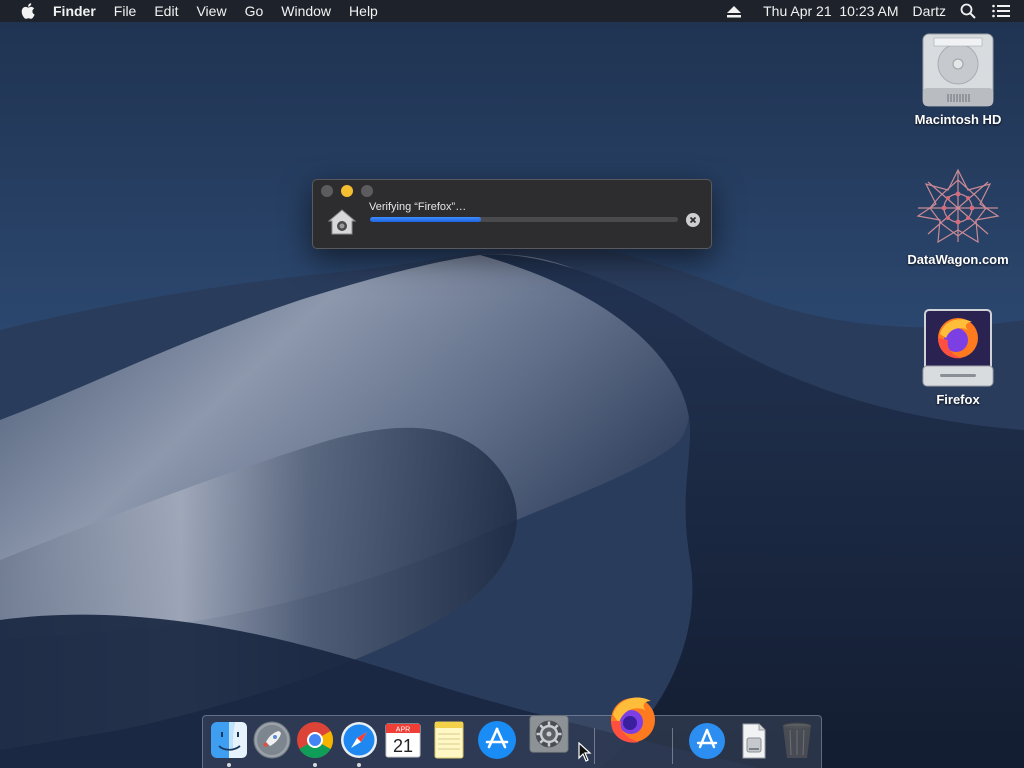  I want to click on desktop-icon-macintosh-hd: Macintosh HD, so click(958, 79).